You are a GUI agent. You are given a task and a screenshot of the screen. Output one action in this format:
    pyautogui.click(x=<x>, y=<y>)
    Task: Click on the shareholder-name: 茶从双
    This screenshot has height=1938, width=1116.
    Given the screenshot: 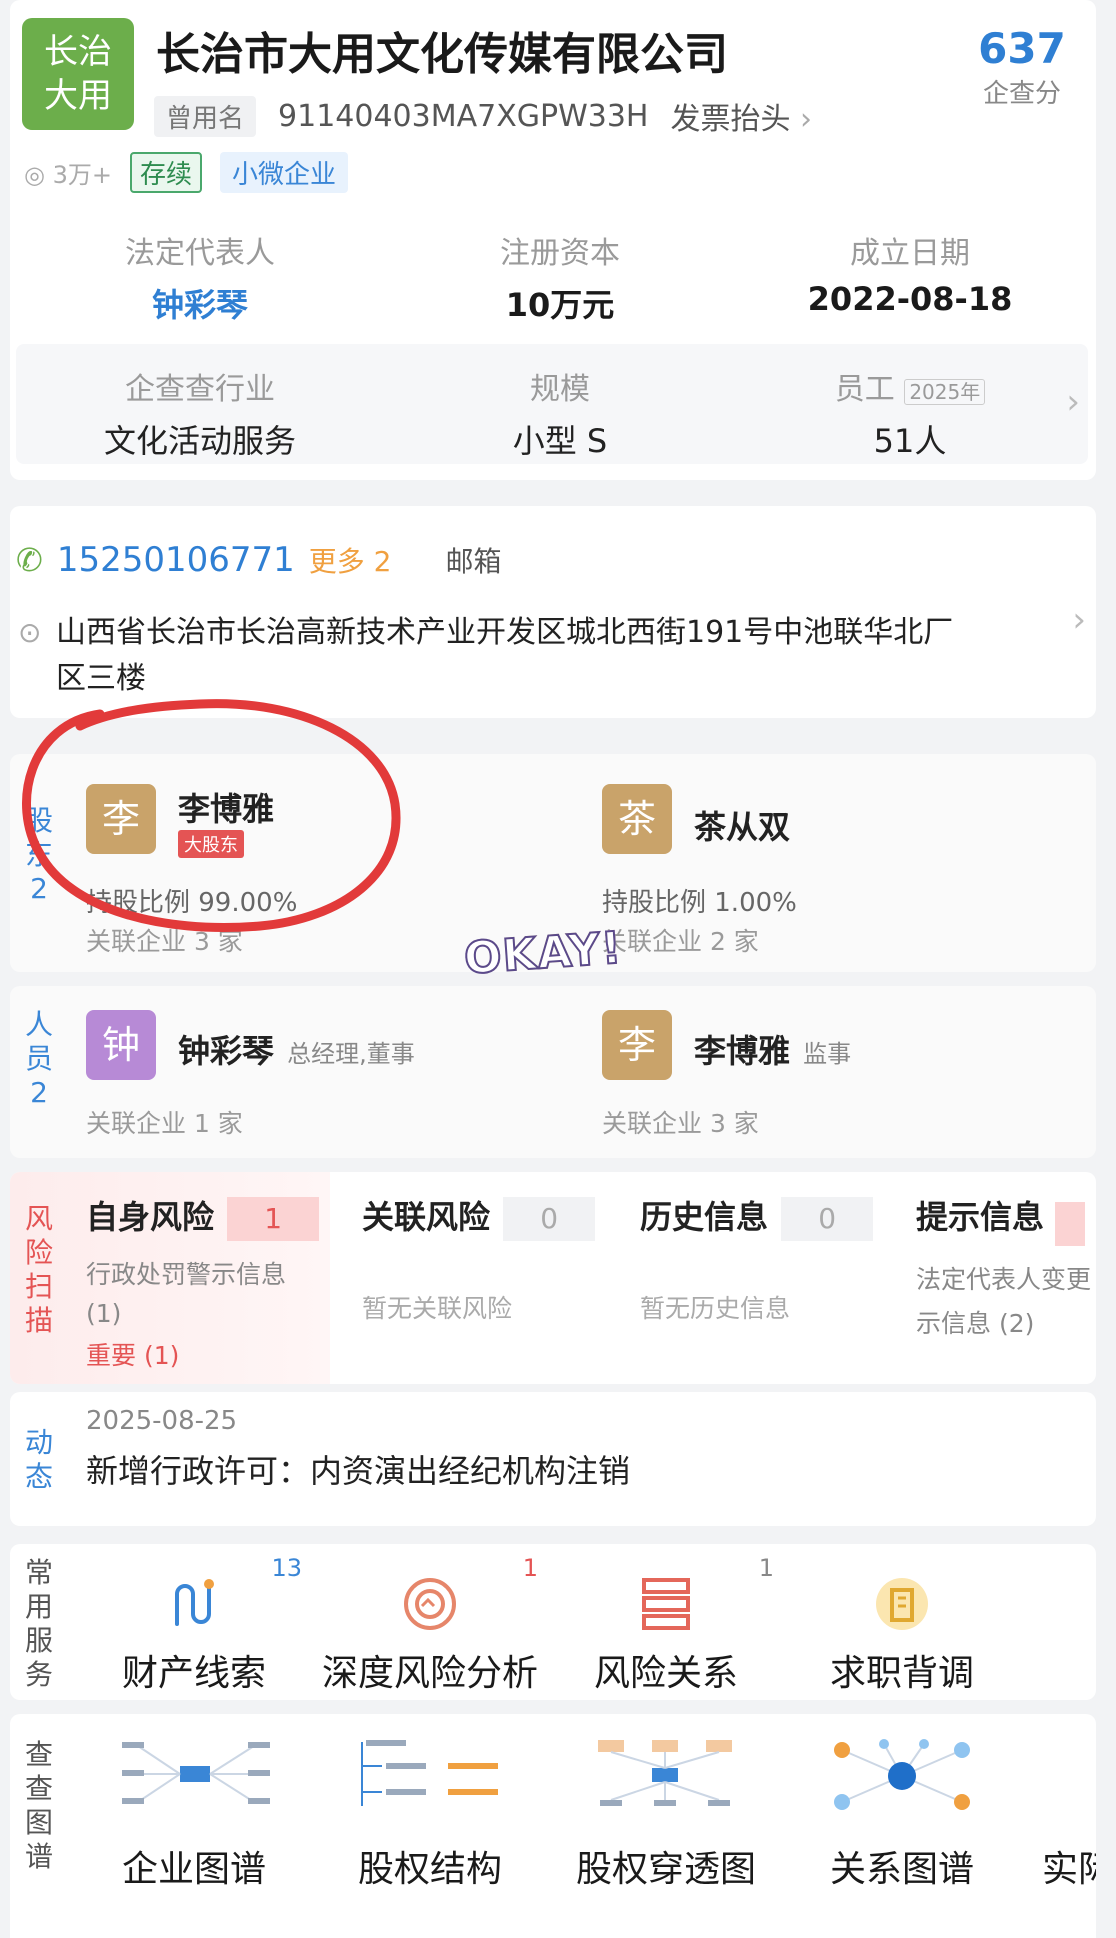 What is the action you would take?
    pyautogui.click(x=742, y=825)
    